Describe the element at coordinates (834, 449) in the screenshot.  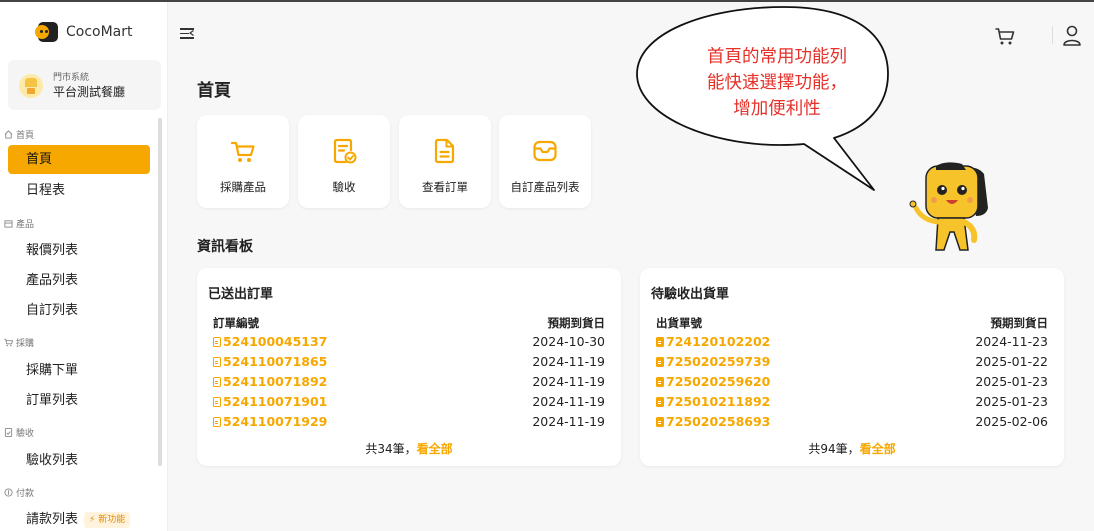
I see `total-count: 共94筆，` at that location.